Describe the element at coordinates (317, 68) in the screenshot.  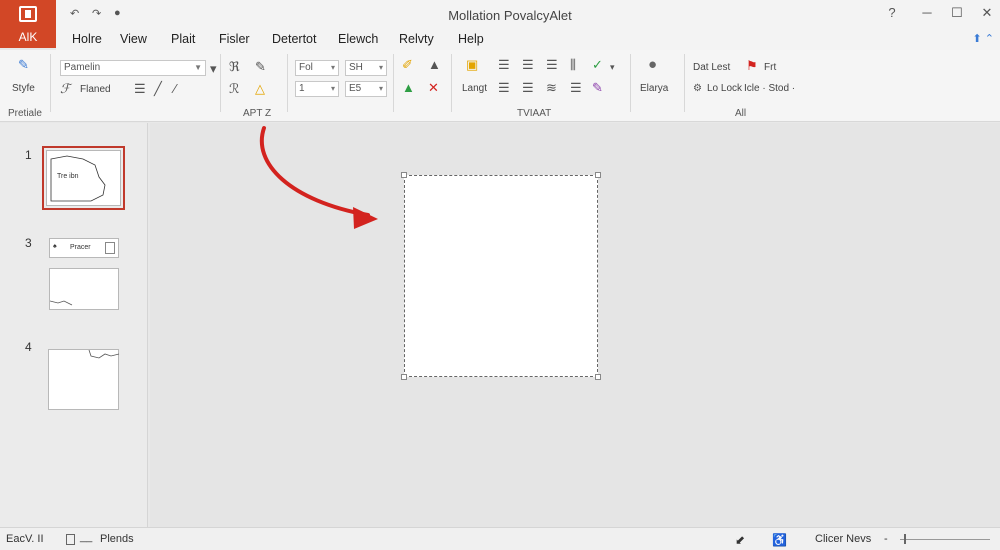
I see `font-size-field: Fol ▾` at that location.